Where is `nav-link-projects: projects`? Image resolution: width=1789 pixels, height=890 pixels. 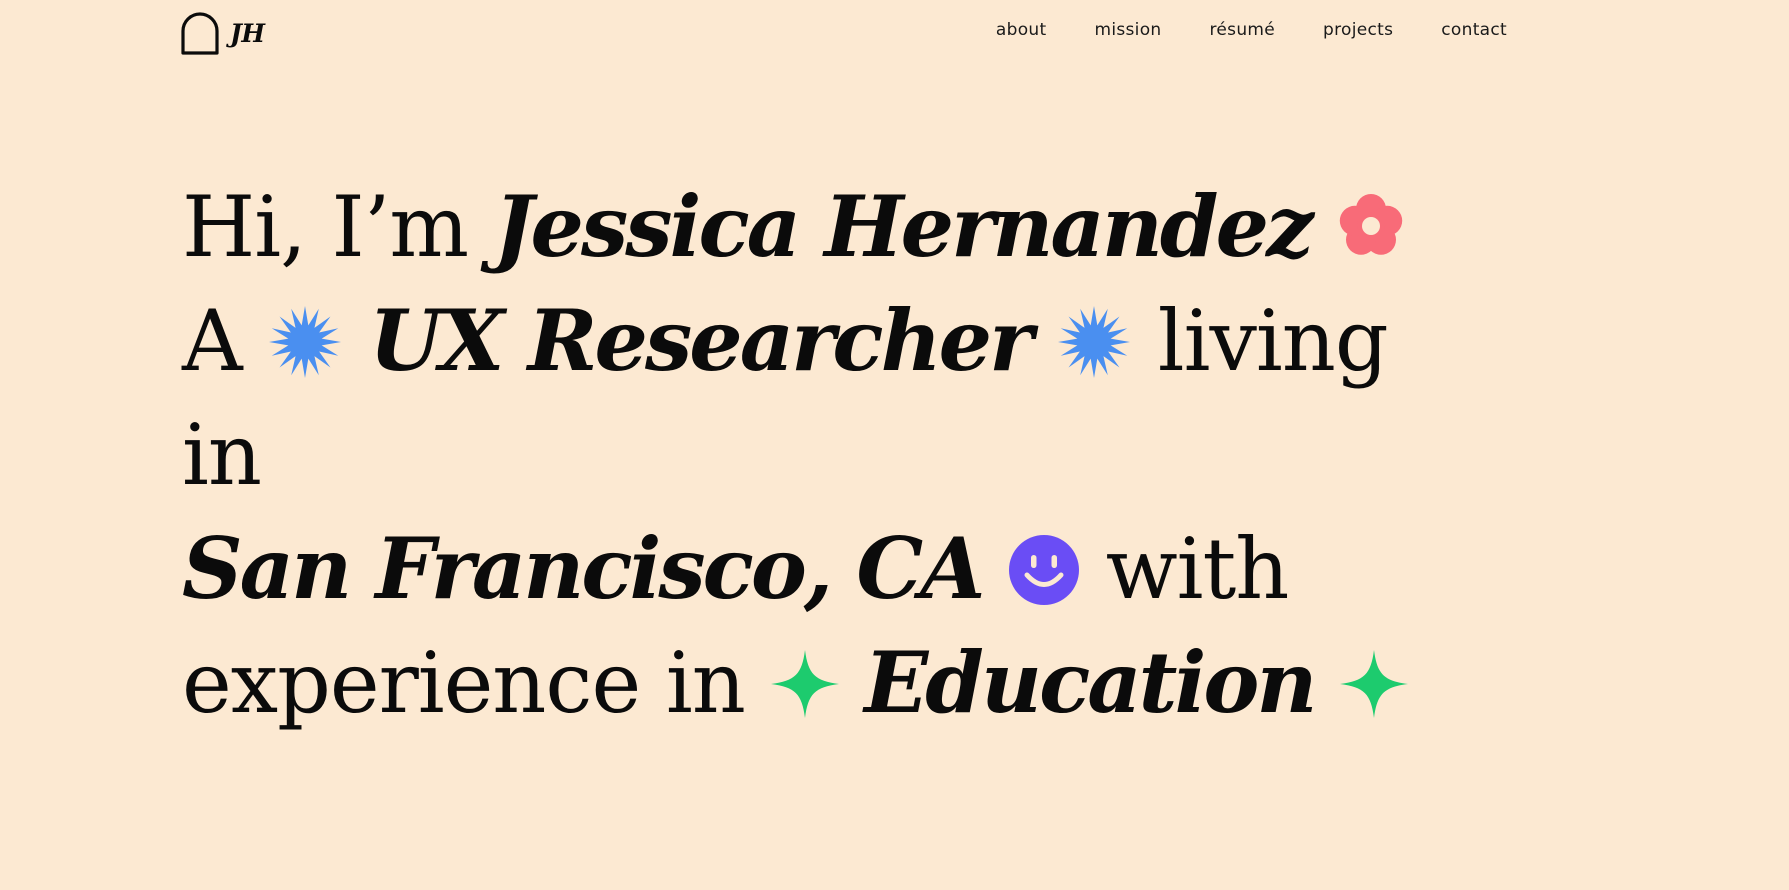
nav-link-projects: projects is located at coordinates (1358, 30).